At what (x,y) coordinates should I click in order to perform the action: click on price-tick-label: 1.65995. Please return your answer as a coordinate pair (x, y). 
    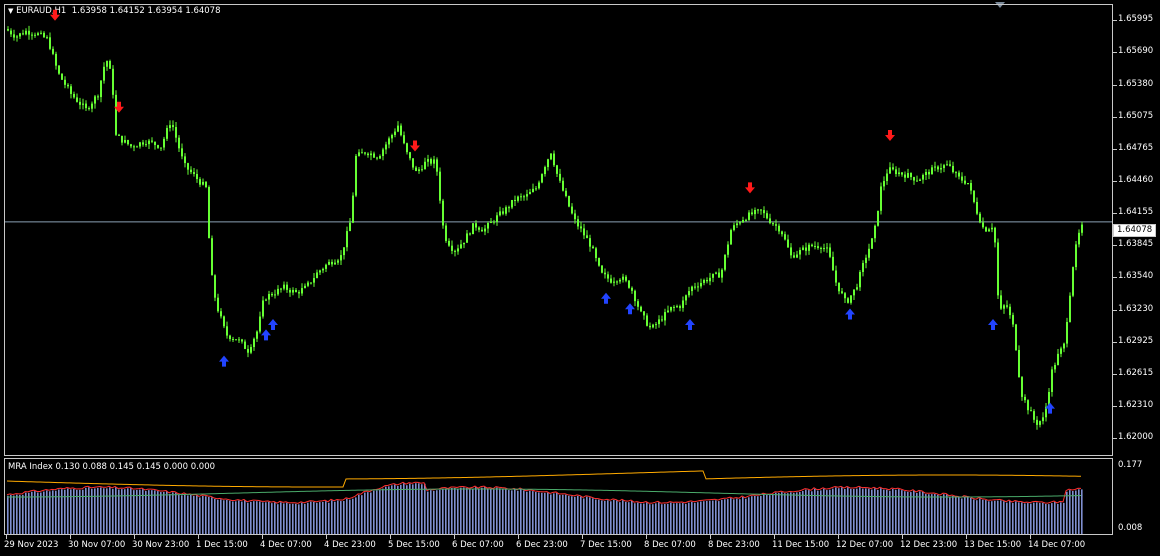
    Looking at the image, I should click on (1136, 19).